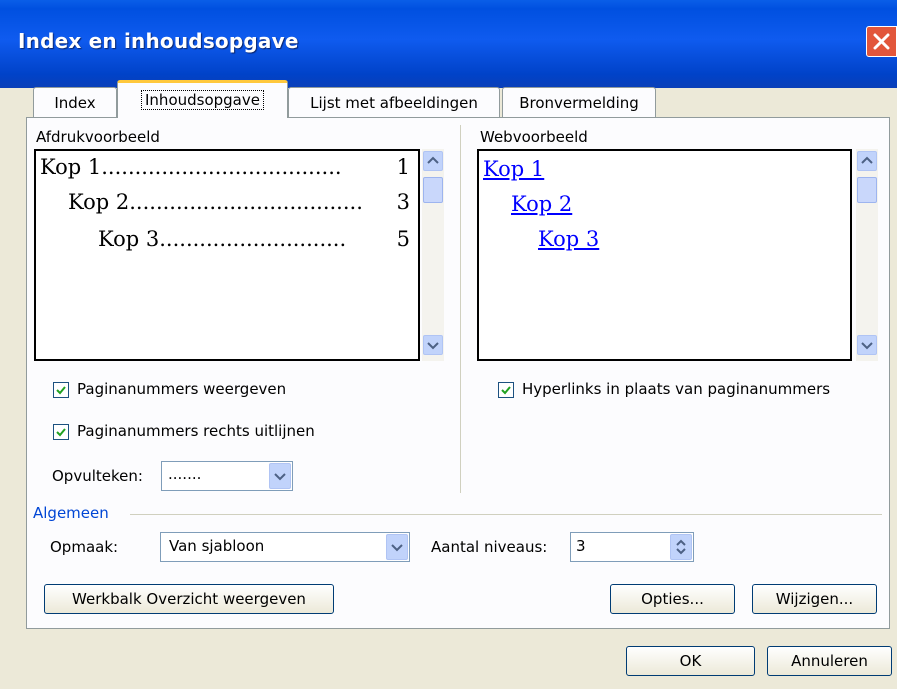  Describe the element at coordinates (285, 547) in the screenshot. I see `format-select: Van sjabloon` at that location.